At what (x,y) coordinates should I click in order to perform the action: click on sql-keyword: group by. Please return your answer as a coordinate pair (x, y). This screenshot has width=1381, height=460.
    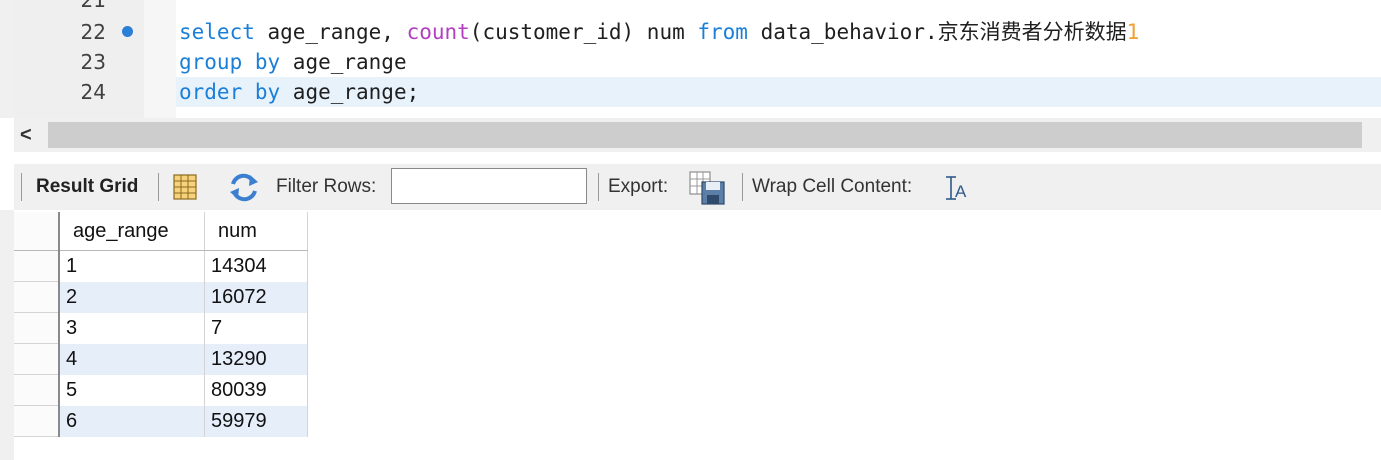
    Looking at the image, I should click on (230, 62).